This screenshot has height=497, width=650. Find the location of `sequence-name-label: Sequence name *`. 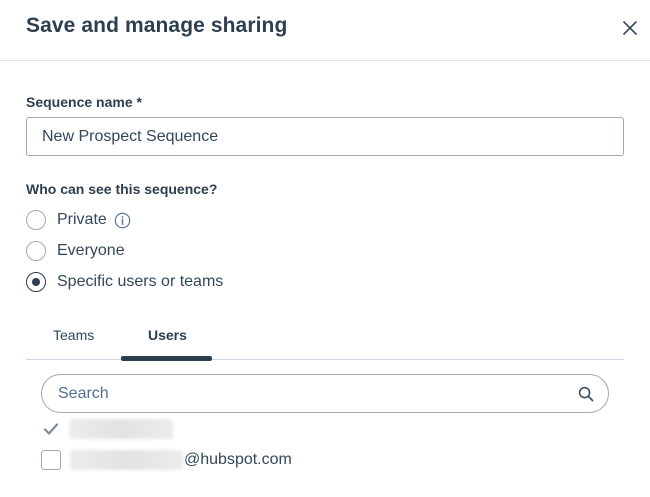

sequence-name-label: Sequence name * is located at coordinates (84, 102).